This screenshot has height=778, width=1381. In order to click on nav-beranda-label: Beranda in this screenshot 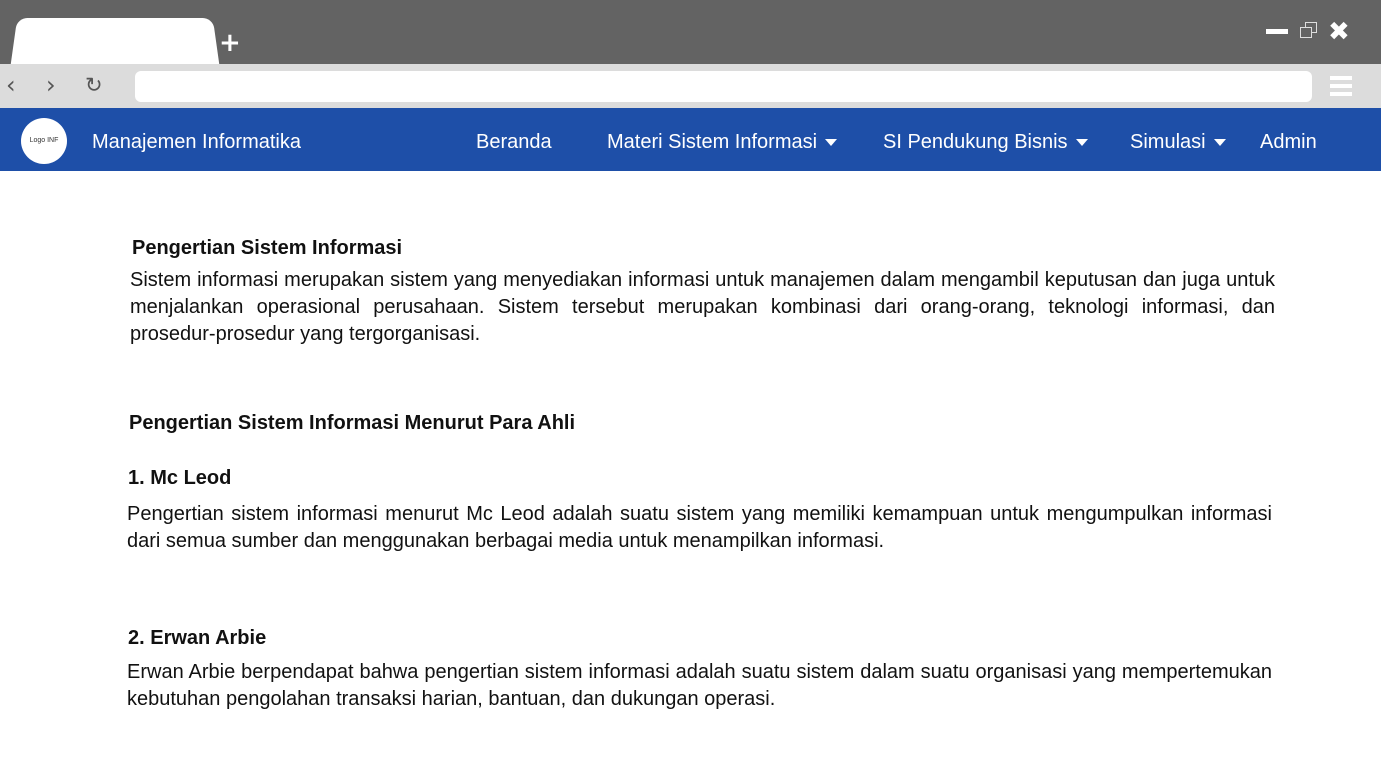, I will do `click(514, 142)`.